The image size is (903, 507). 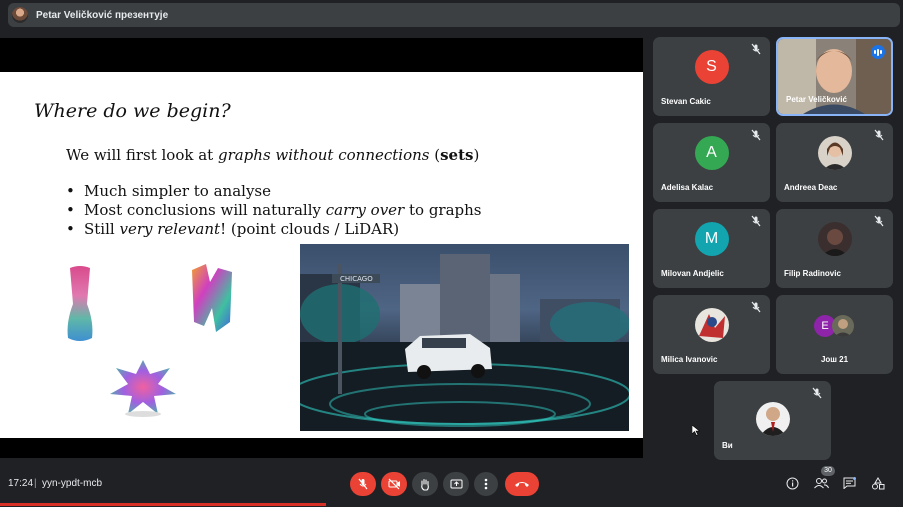 What do you see at coordinates (132, 111) in the screenshot?
I see `slide-title: Where do we begin?` at bounding box center [132, 111].